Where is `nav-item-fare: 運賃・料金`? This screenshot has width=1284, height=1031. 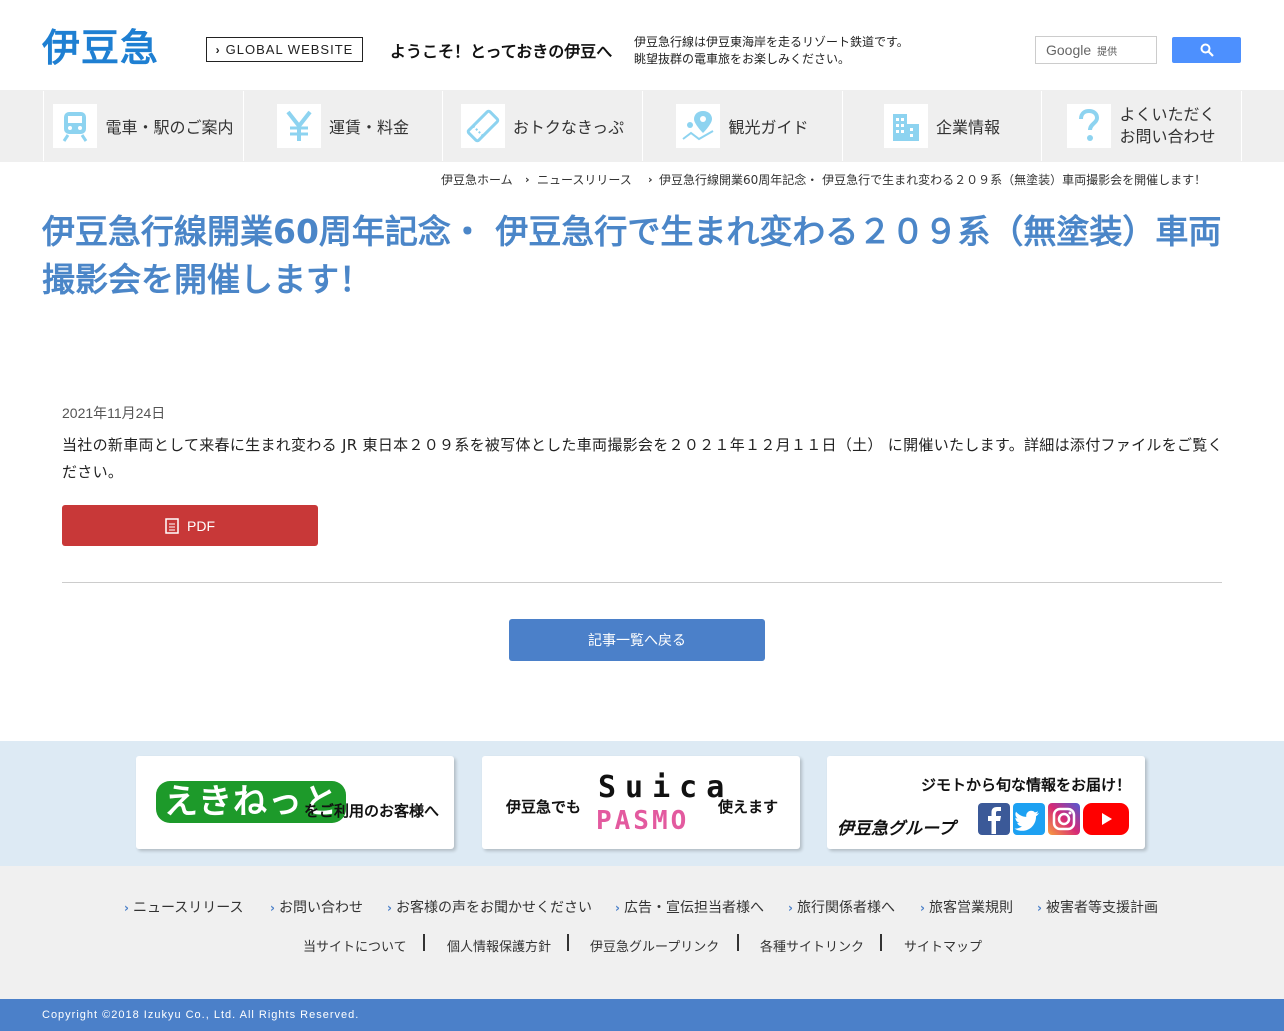 nav-item-fare: 運賃・料金 is located at coordinates (342, 126).